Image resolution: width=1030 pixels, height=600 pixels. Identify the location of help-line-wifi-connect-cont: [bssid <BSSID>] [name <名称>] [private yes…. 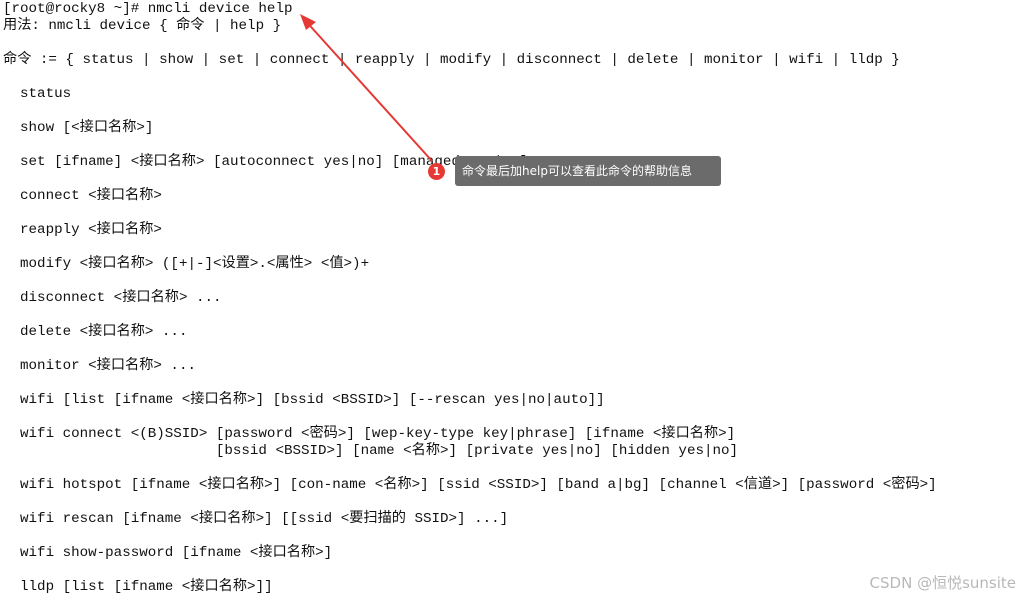
(371, 451).